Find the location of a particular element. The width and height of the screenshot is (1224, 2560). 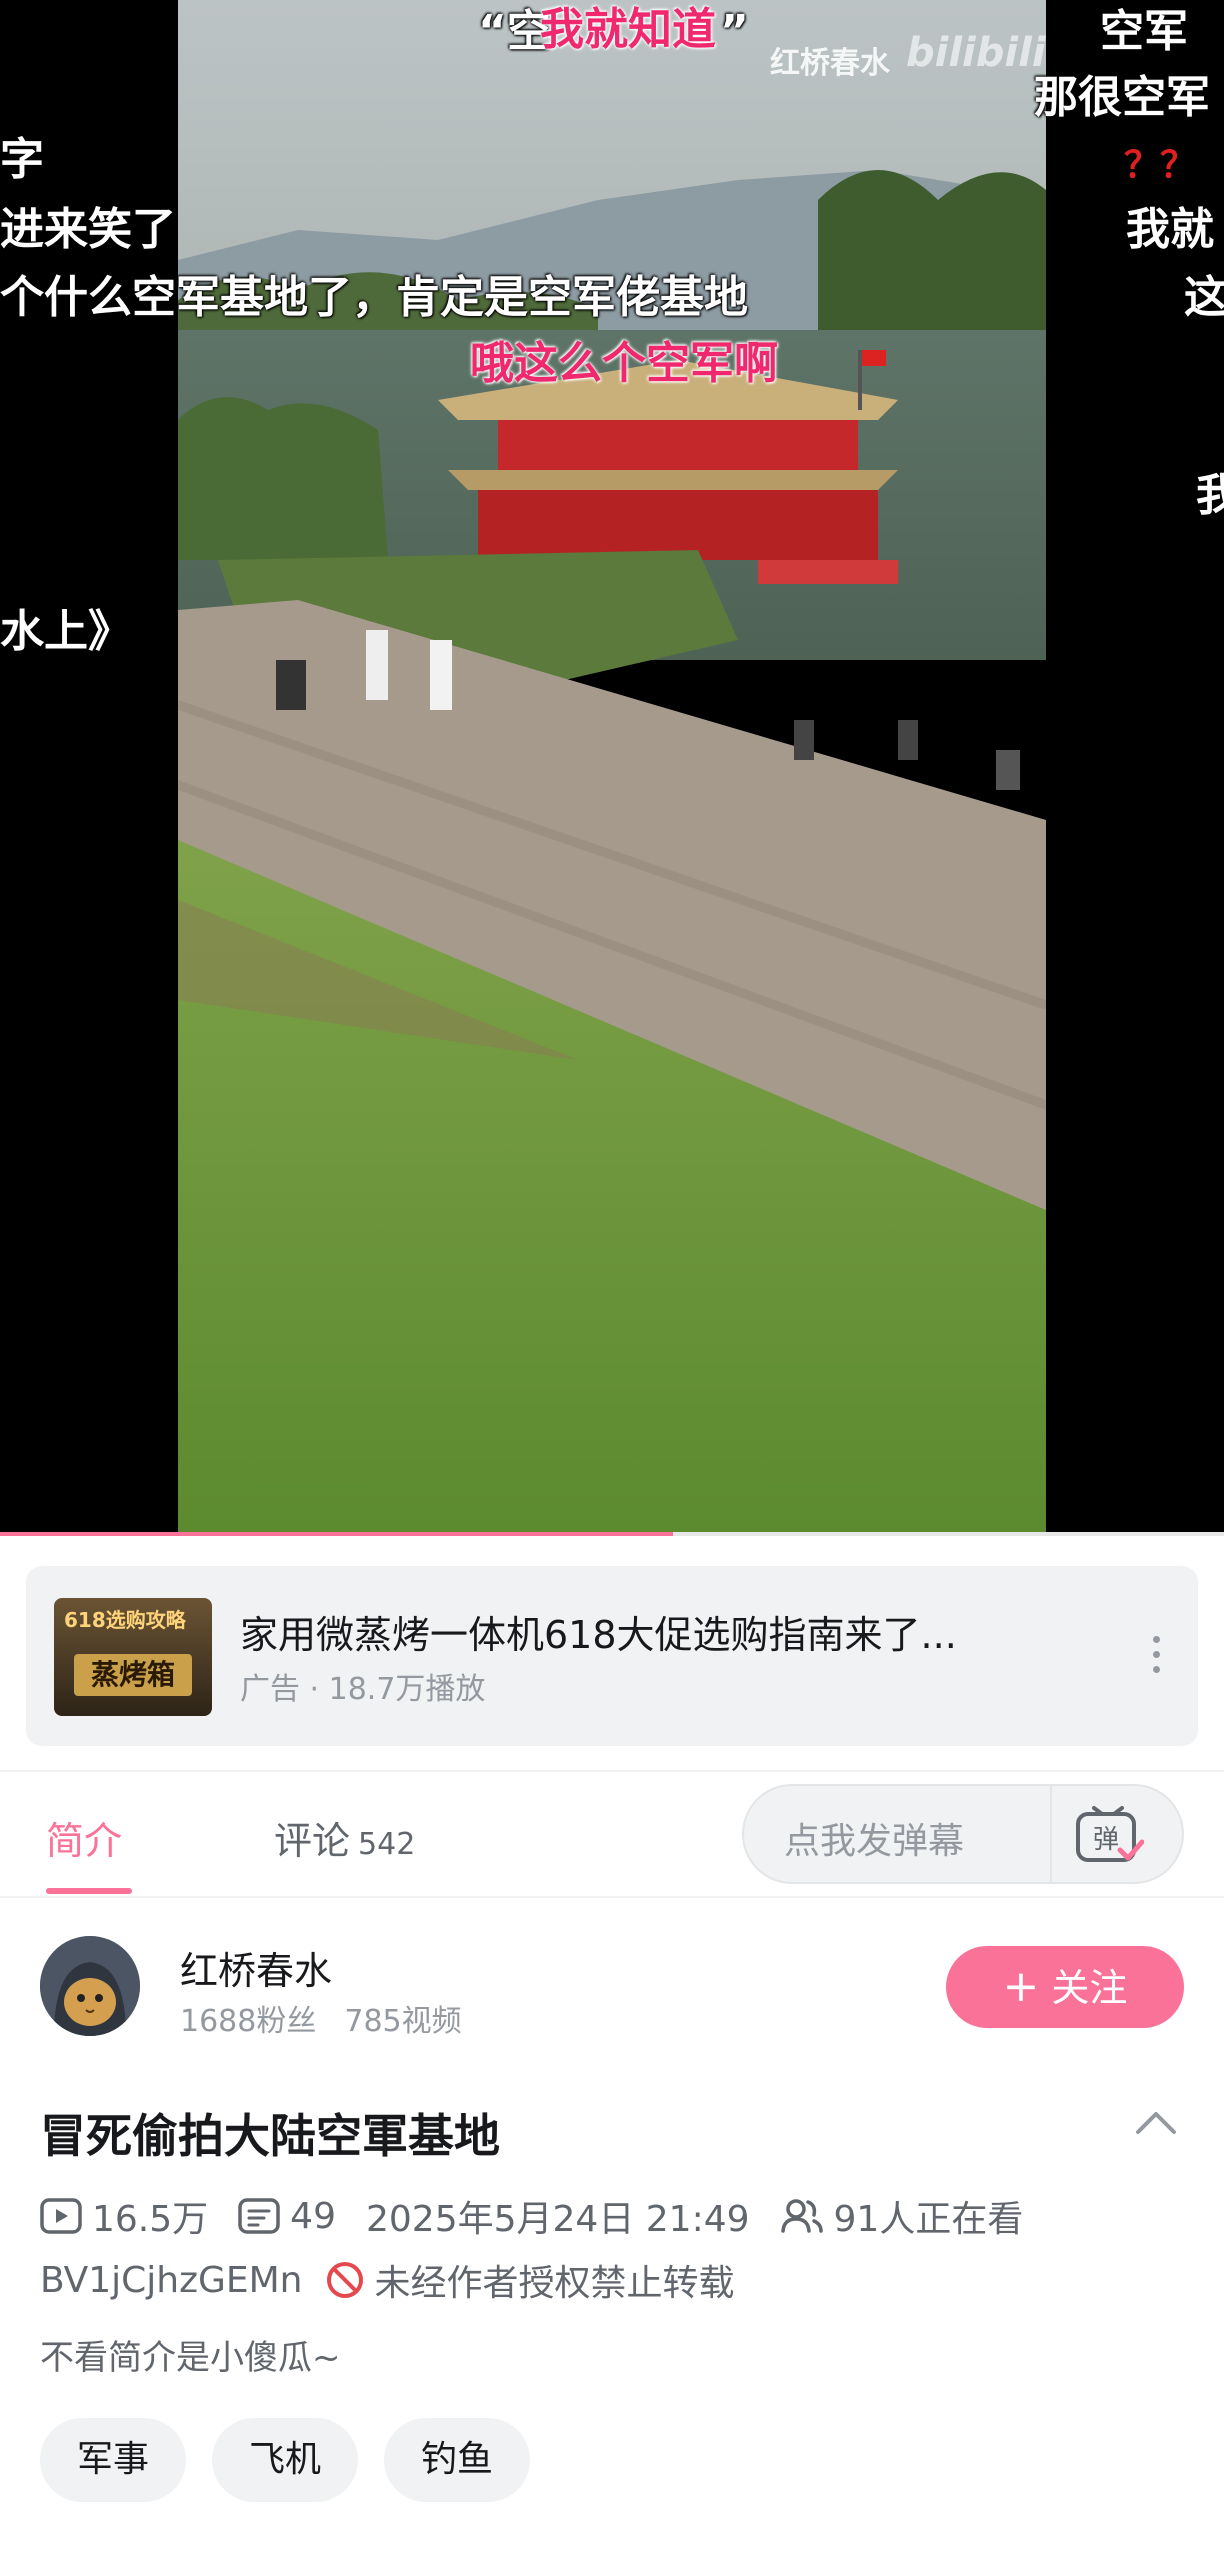

follow-button: + 关注 is located at coordinates (1065, 1987).